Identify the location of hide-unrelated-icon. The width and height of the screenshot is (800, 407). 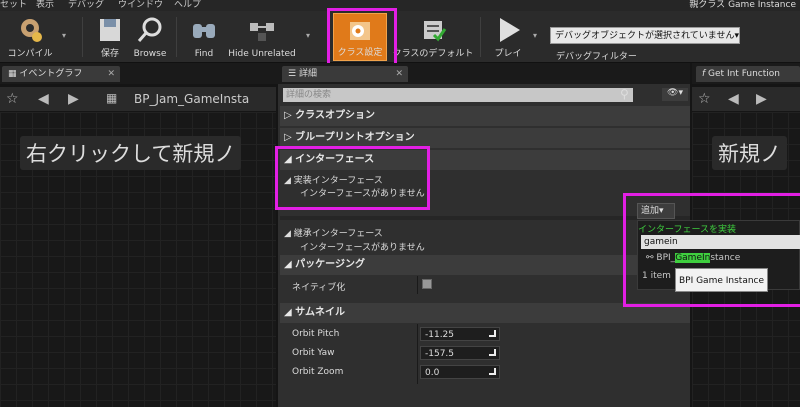
(262, 32).